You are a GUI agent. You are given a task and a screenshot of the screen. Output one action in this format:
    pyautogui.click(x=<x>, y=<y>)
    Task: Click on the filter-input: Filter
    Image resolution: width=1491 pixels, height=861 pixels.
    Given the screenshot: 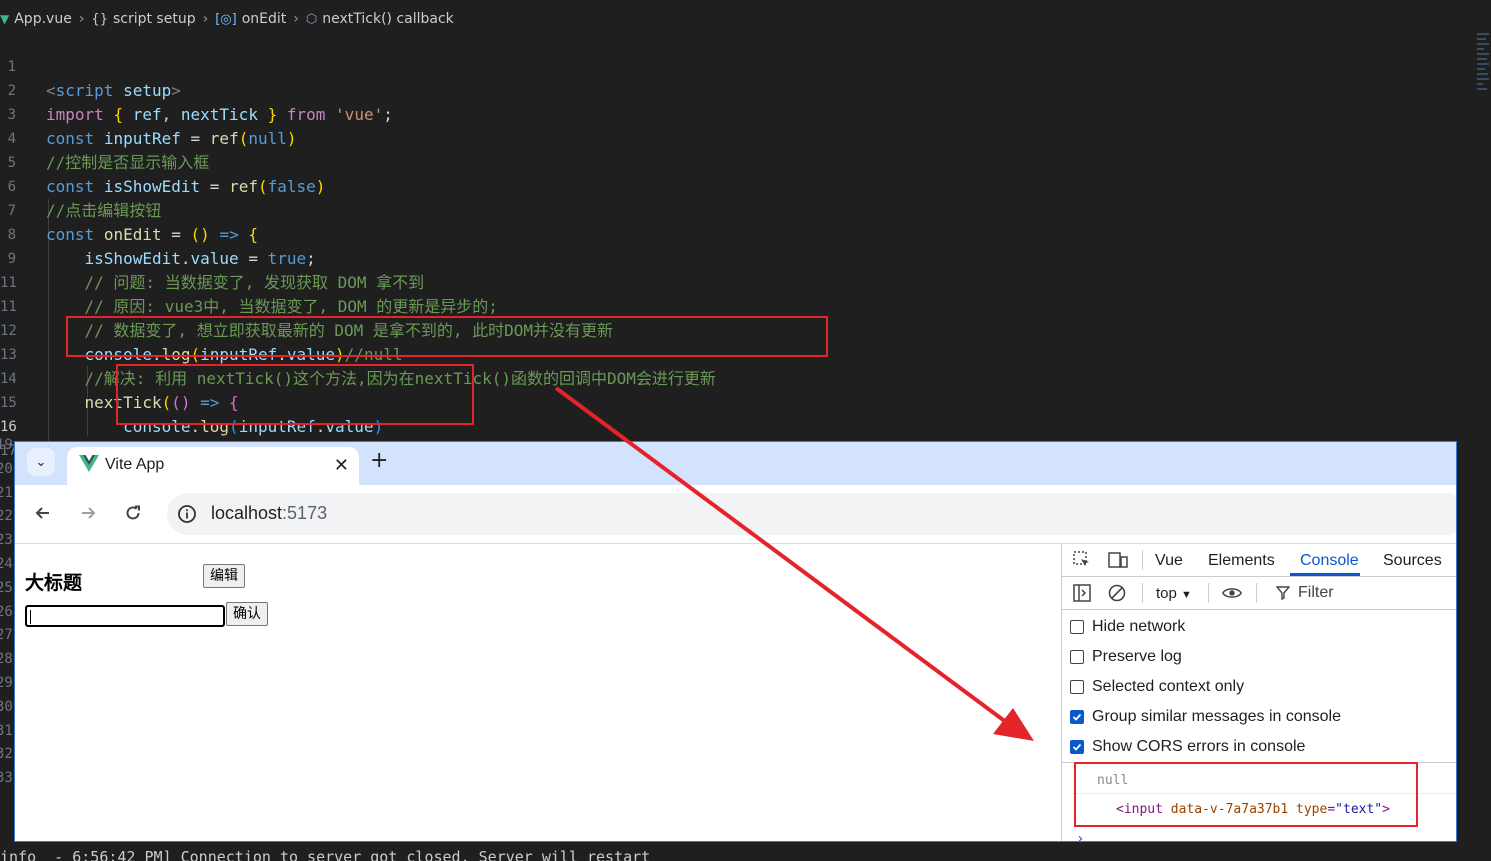 What is the action you would take?
    pyautogui.click(x=1316, y=593)
    